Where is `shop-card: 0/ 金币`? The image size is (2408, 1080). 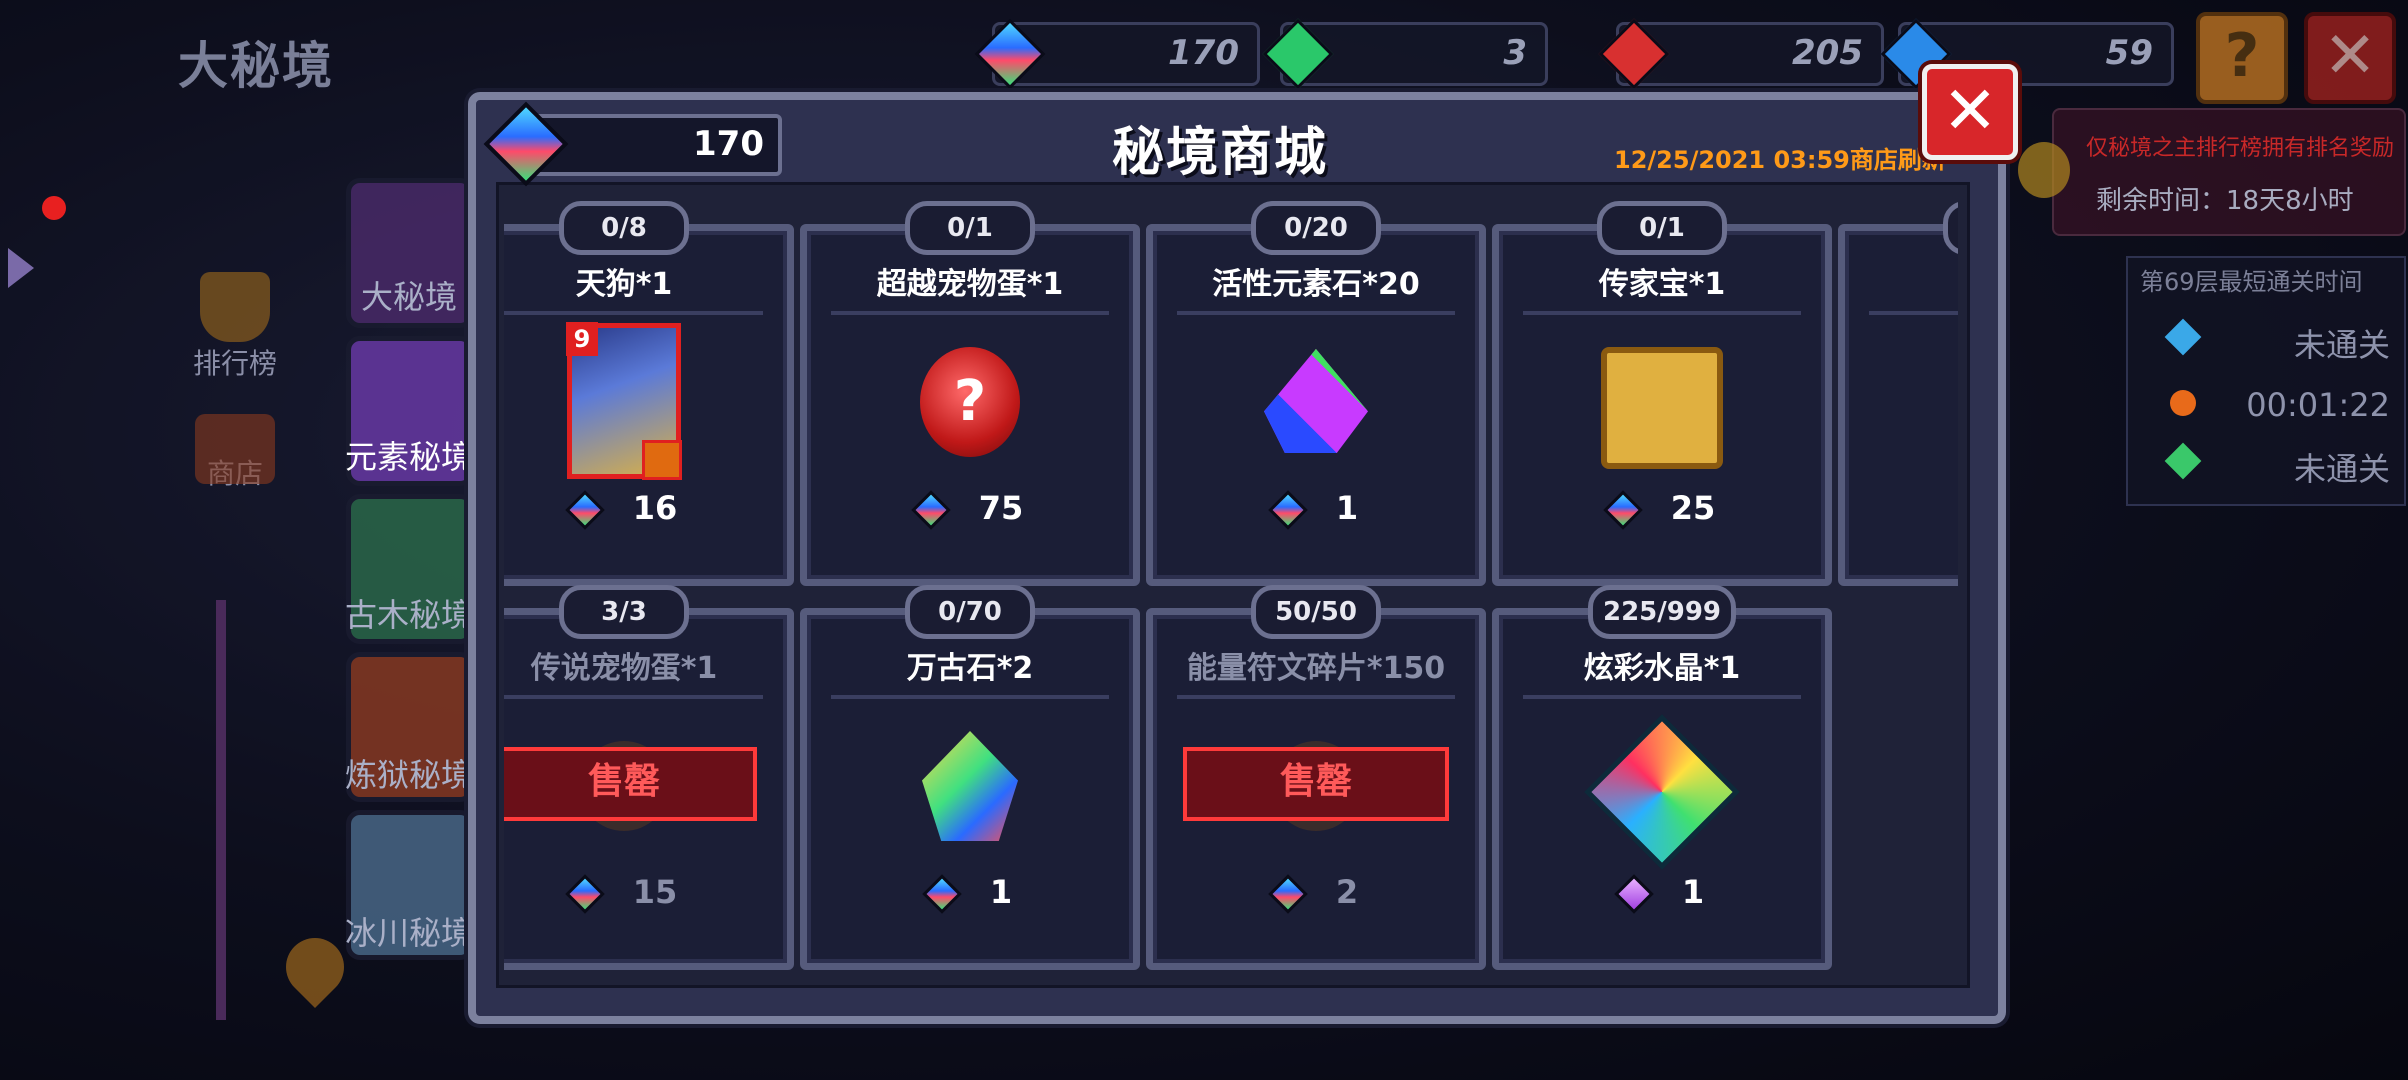 shop-card: 0/ 金币 is located at coordinates (1898, 393).